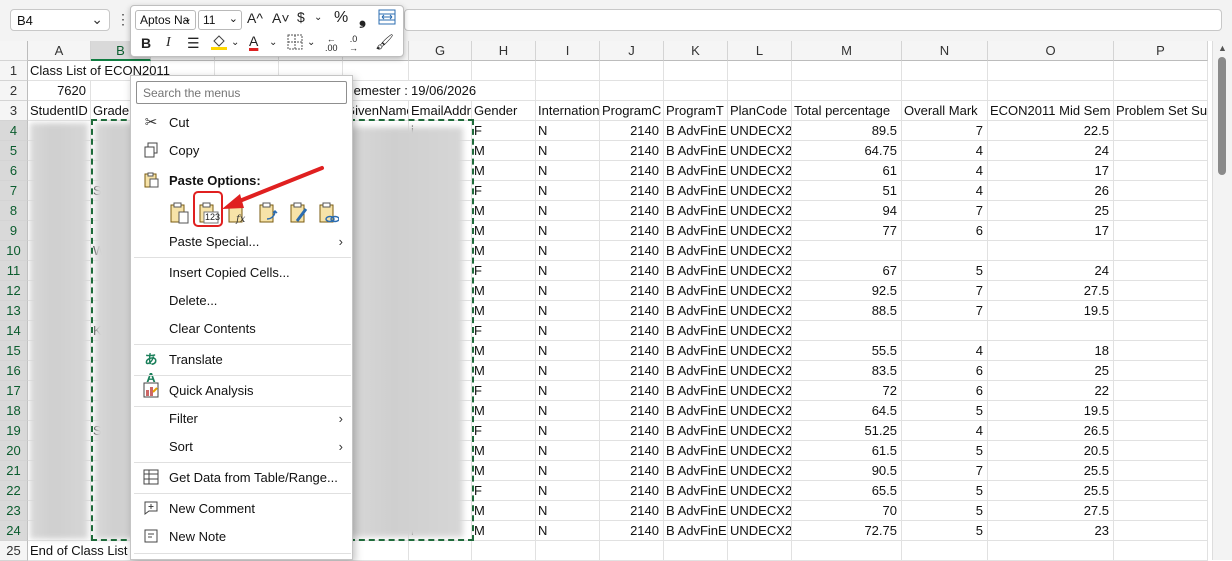 The image size is (1232, 561). I want to click on cell-l10: UNDECX2140, so click(760, 251).